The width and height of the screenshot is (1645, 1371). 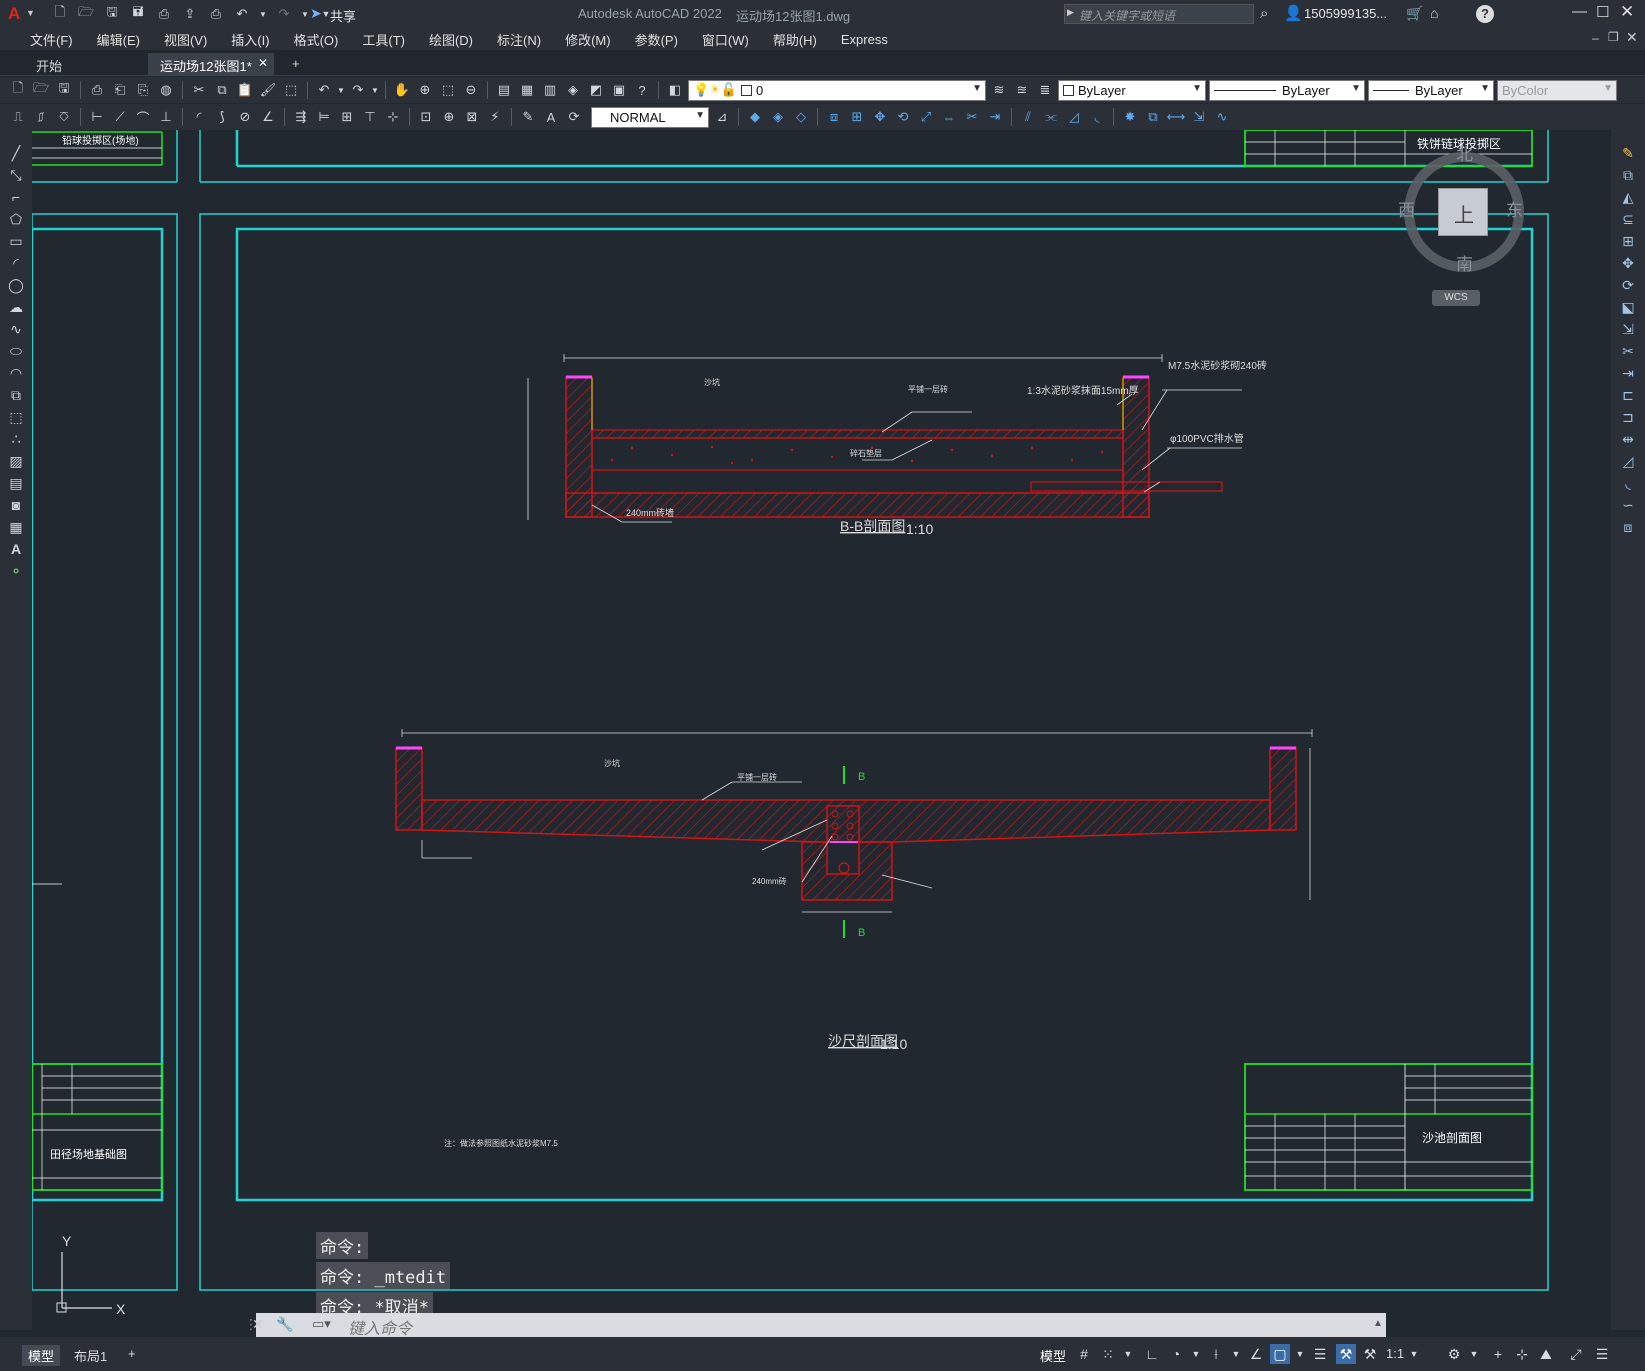 I want to click on tab-layout1: 布局1, so click(x=90, y=1355).